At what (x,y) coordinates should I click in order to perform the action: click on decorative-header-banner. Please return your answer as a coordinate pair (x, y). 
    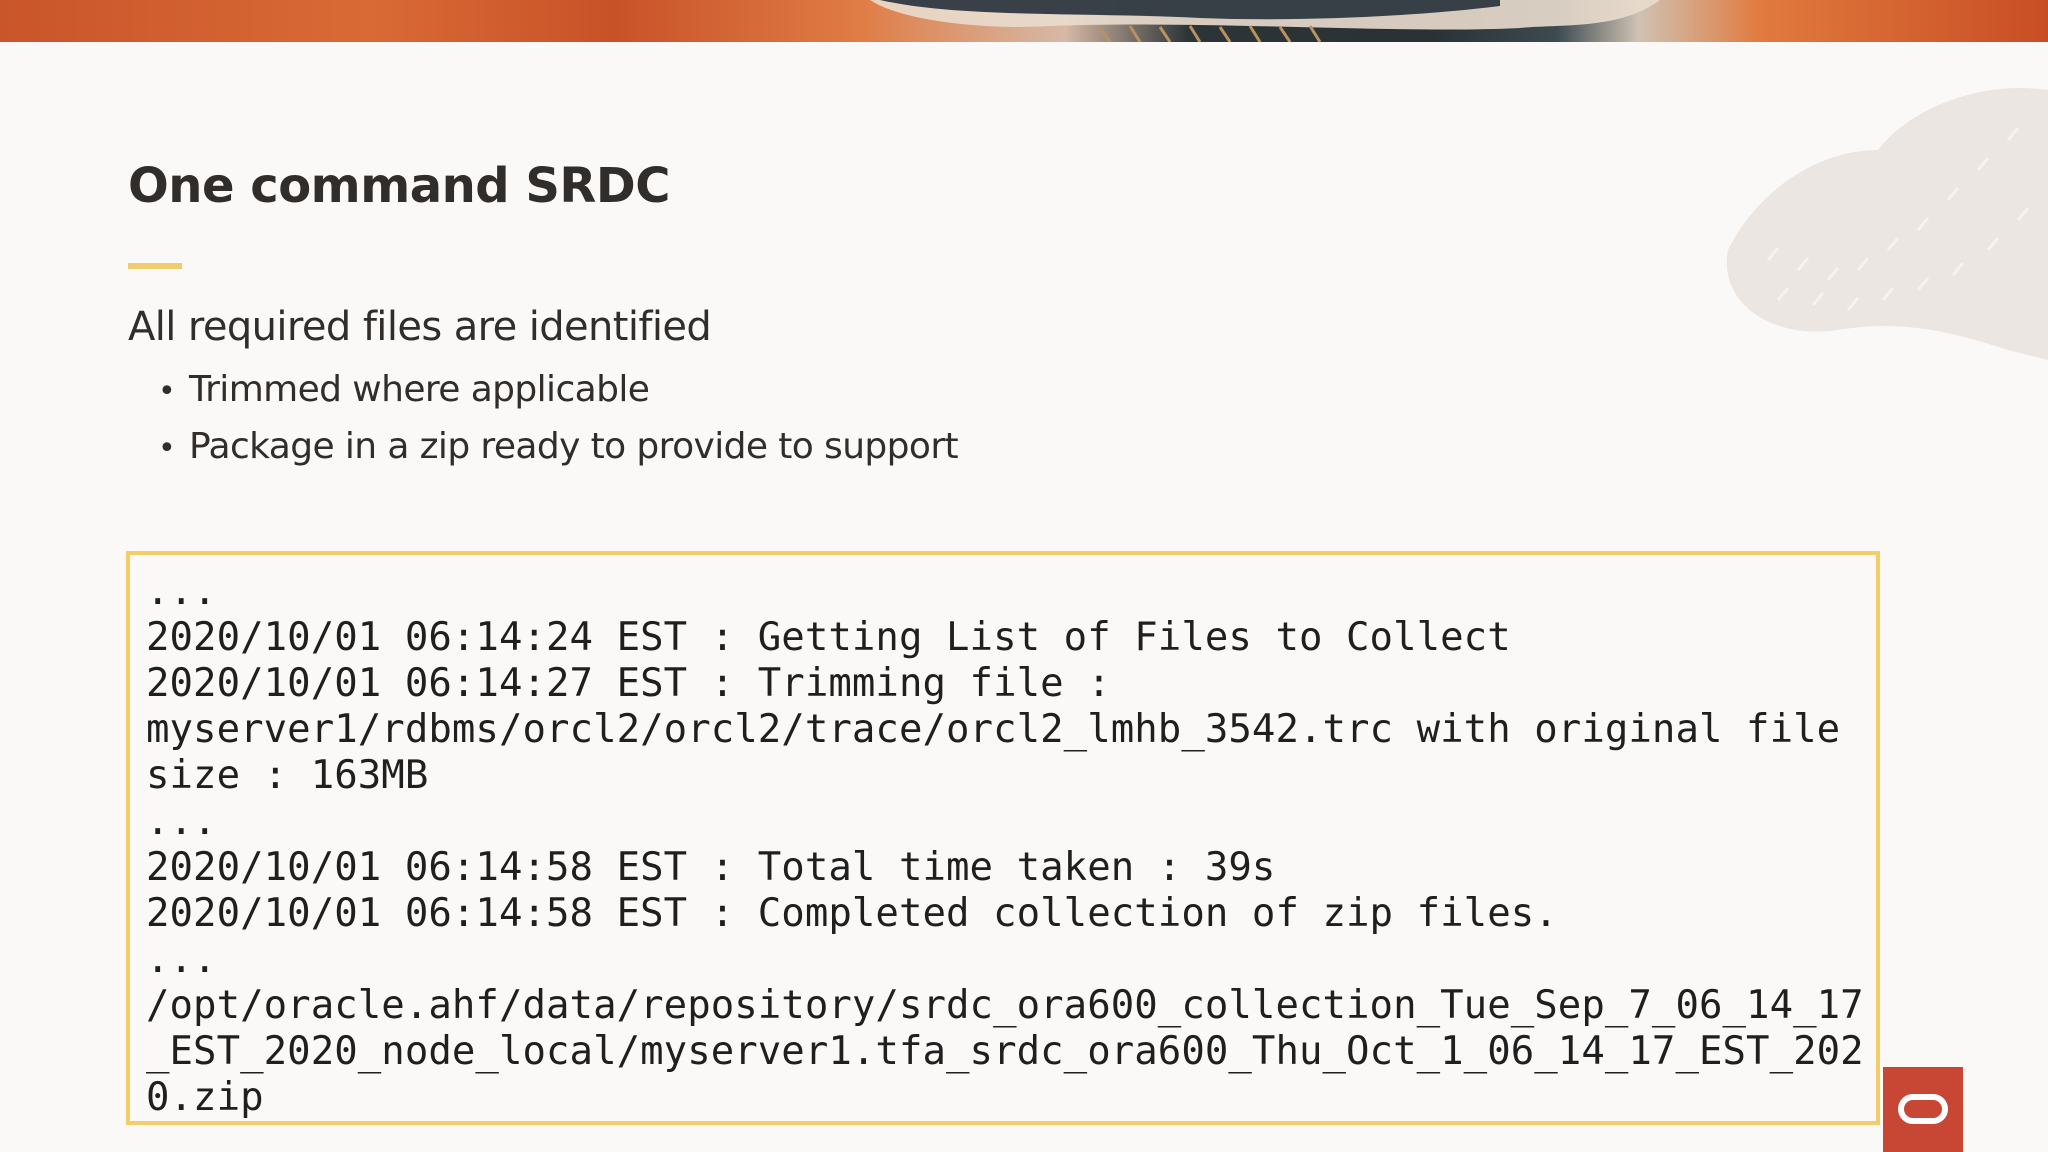
    Looking at the image, I should click on (1024, 21).